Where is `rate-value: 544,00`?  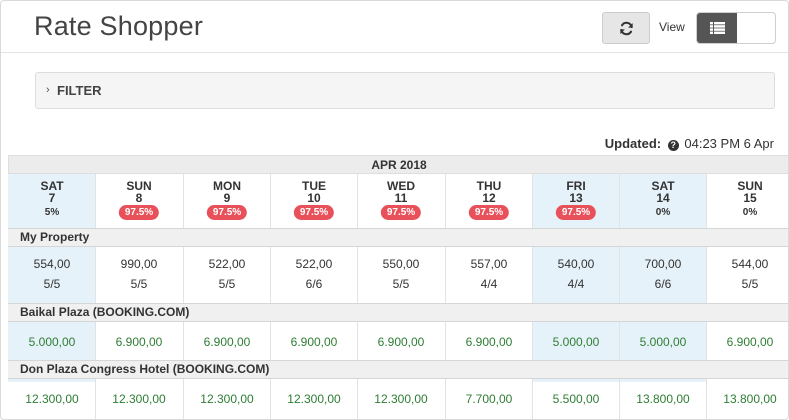 rate-value: 544,00 is located at coordinates (750, 264).